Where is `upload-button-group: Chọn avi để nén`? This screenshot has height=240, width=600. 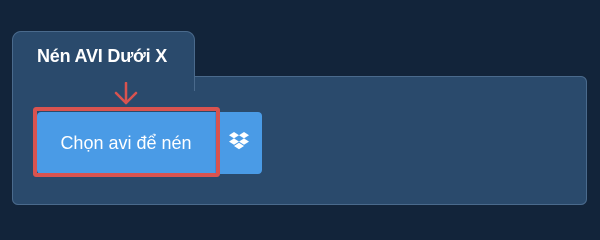 upload-button-group: Chọn avi để nén is located at coordinates (149, 143).